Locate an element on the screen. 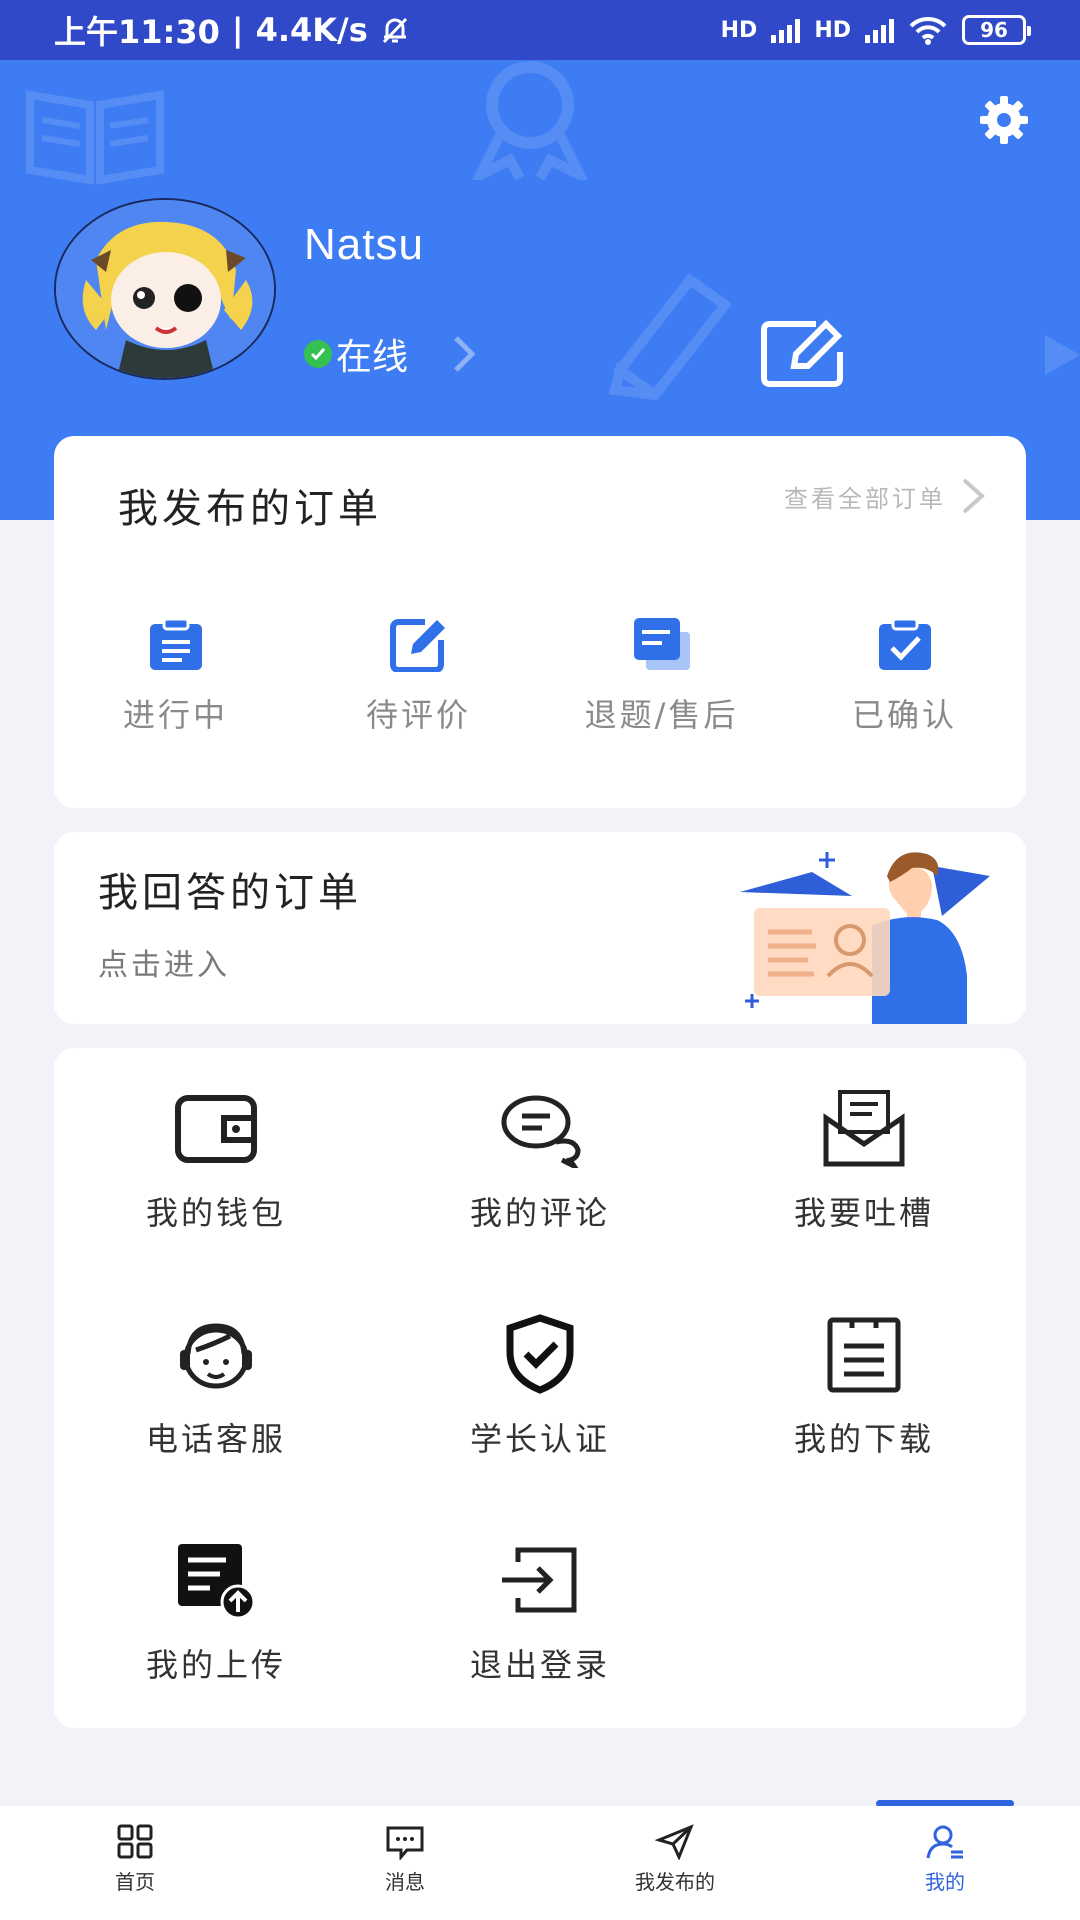 Image resolution: width=1080 pixels, height=1920 pixels. username: Natsu is located at coordinates (364, 244).